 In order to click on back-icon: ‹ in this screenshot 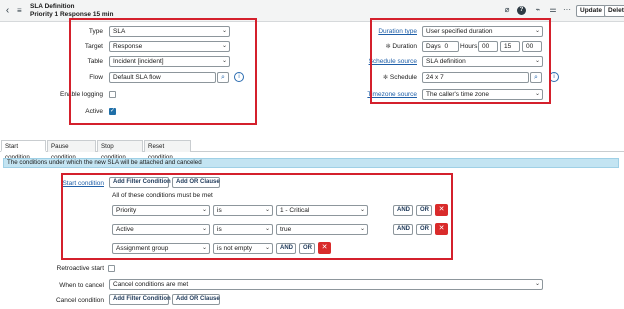, I will do `click(7, 10)`.